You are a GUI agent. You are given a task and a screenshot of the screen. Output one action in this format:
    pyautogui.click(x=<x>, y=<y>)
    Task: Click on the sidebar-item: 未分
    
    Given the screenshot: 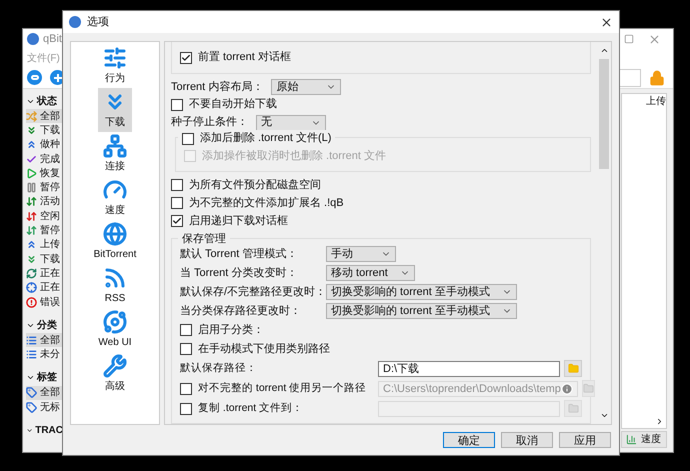 What is the action you would take?
    pyautogui.click(x=44, y=354)
    